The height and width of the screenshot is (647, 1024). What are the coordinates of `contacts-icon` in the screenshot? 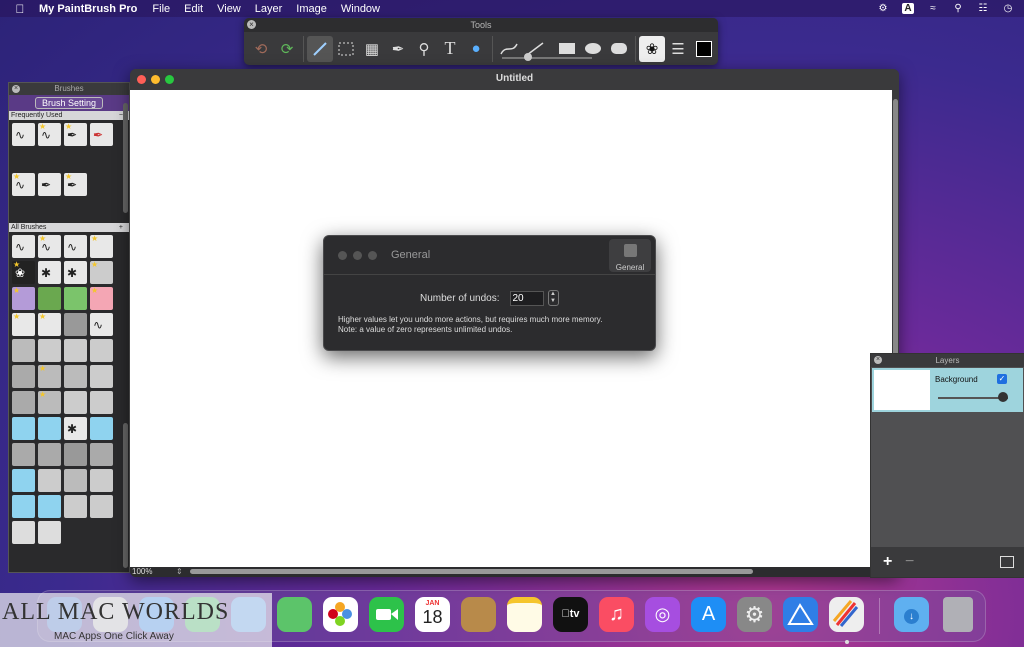 It's located at (478, 614).